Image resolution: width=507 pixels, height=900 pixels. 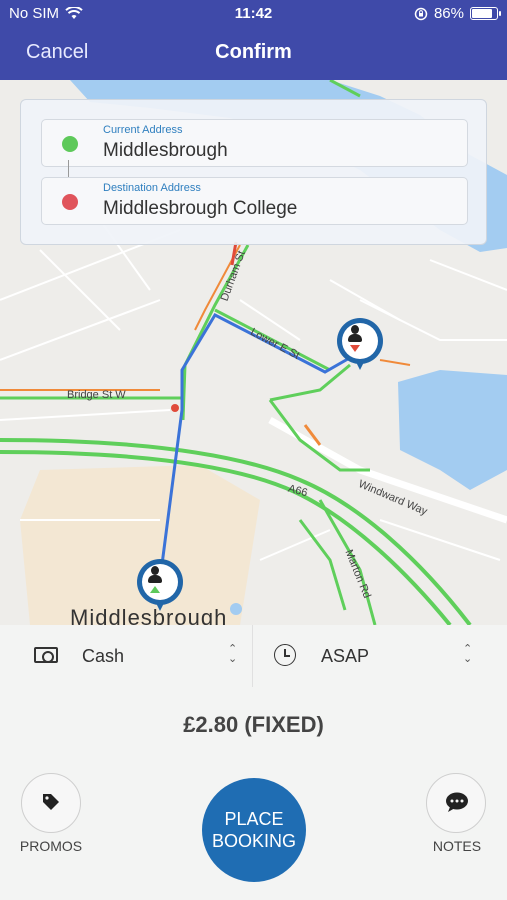 I want to click on pickup-pin, so click(x=160, y=586).